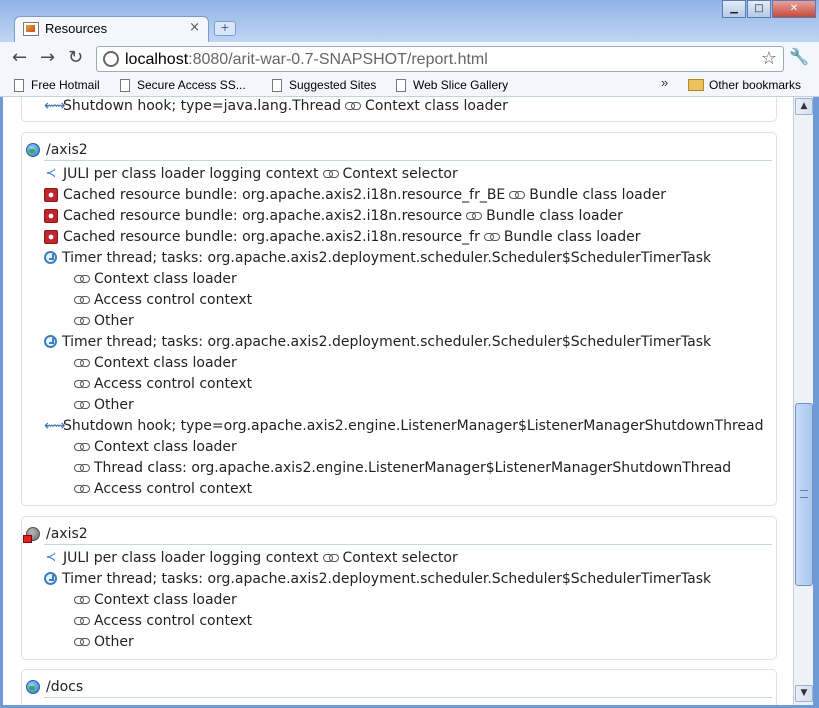 This screenshot has height=708, width=819. What do you see at coordinates (799, 56) in the screenshot?
I see `wrench-icon: 🔧` at bounding box center [799, 56].